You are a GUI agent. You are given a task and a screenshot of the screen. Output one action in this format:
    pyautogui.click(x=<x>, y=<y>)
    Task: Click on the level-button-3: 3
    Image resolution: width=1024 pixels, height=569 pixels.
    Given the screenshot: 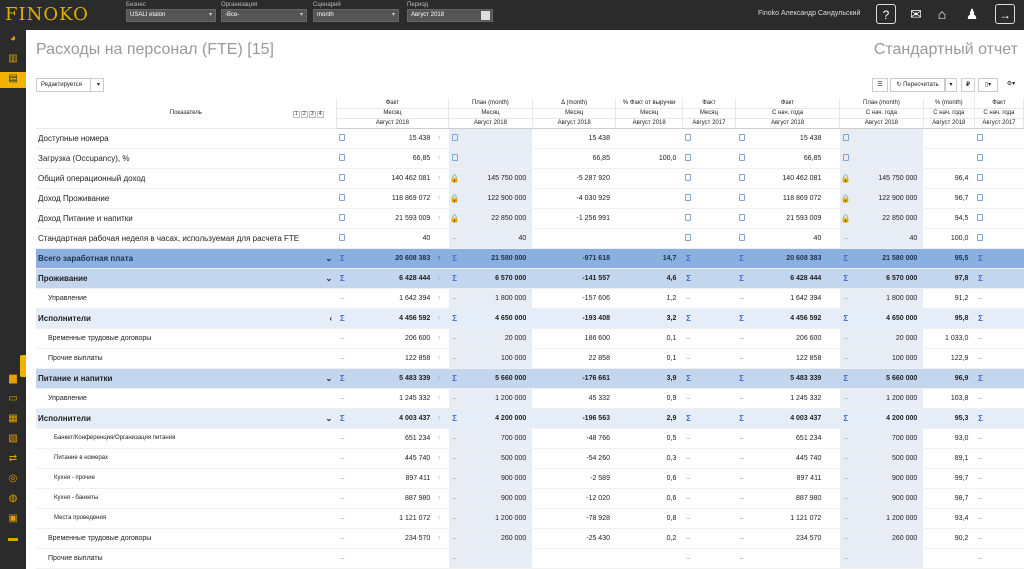 What is the action you would take?
    pyautogui.click(x=312, y=114)
    